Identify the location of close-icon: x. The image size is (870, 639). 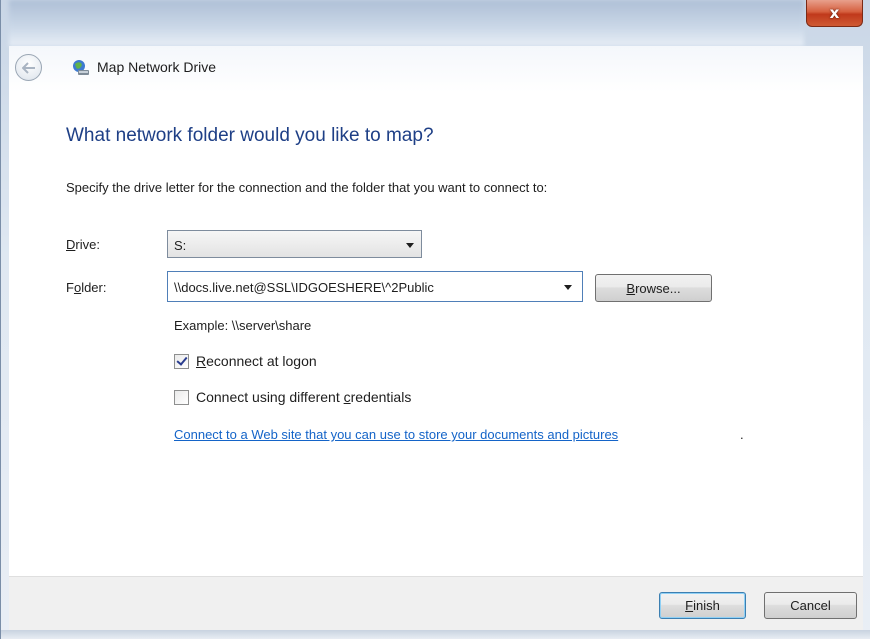
(834, 13).